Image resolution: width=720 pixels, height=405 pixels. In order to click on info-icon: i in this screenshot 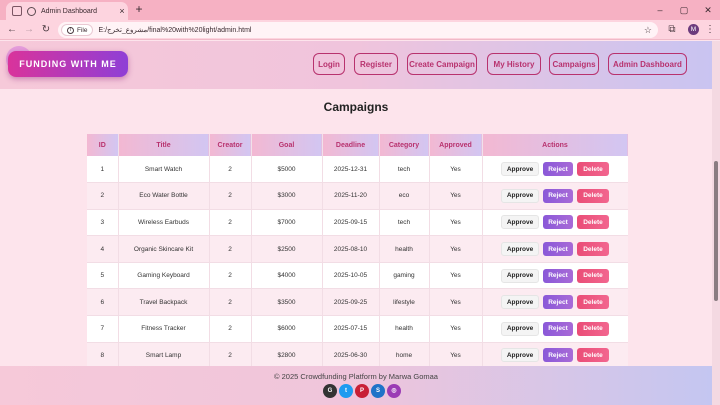, I will do `click(70, 30)`.